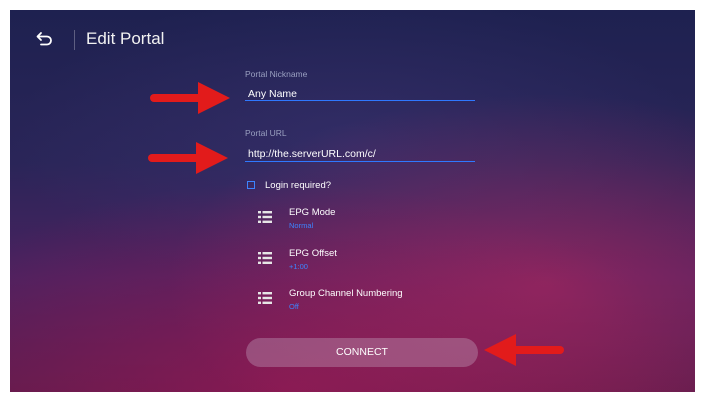 This screenshot has height=399, width=704. I want to click on login-required-checkbox, so click(251, 185).